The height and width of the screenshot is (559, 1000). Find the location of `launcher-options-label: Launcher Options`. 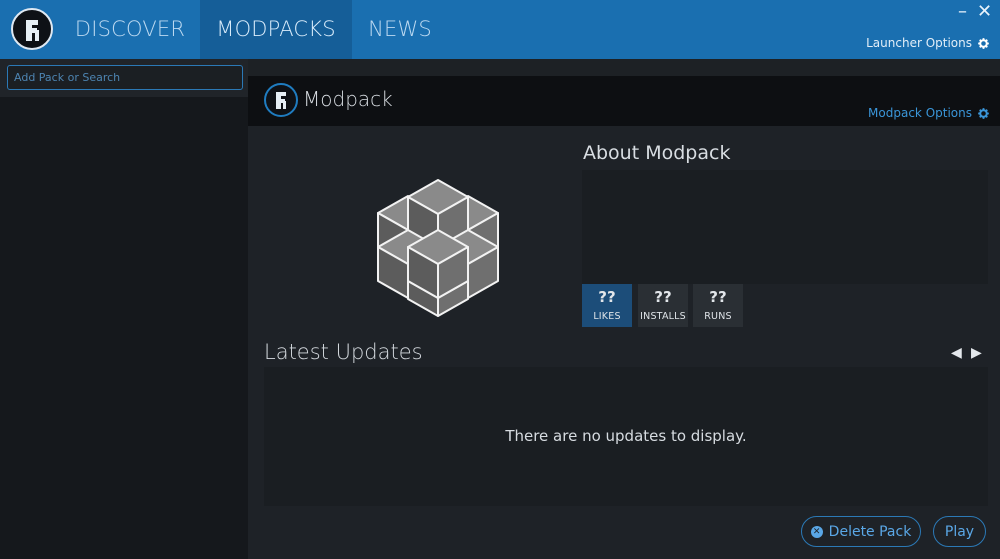

launcher-options-label: Launcher Options is located at coordinates (919, 43).